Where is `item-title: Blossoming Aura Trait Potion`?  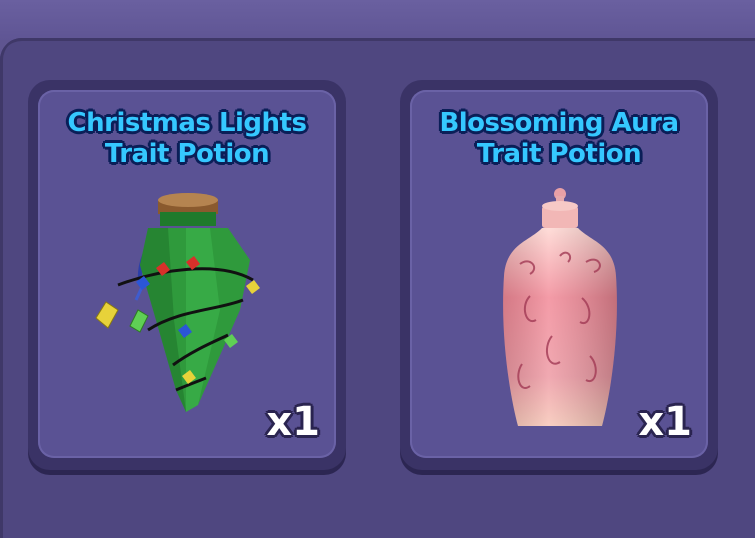 item-title: Blossoming Aura Trait Potion is located at coordinates (559, 139).